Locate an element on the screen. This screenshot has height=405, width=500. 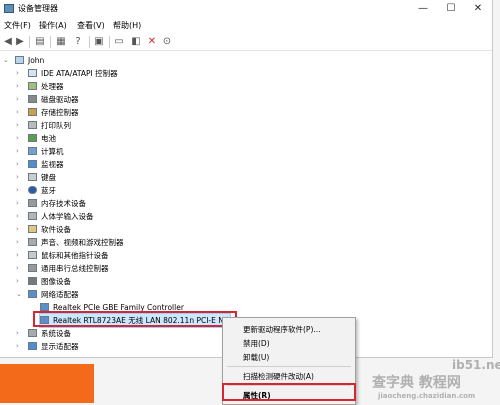
memory-device-icon is located at coordinates (32, 203).